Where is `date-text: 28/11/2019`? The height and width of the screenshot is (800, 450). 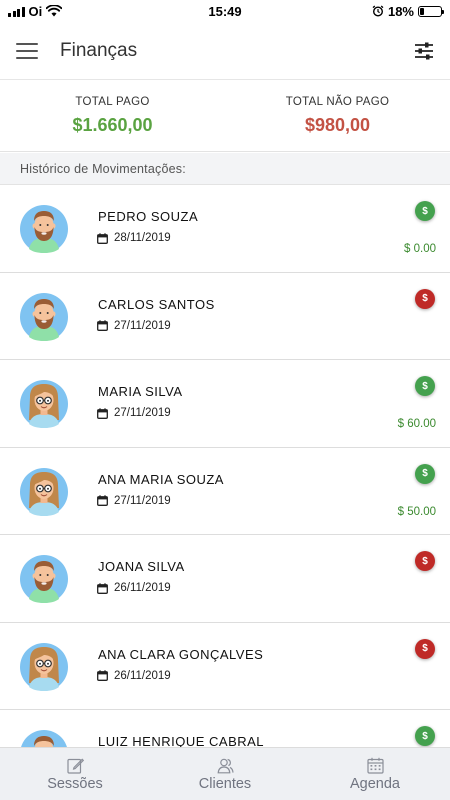
date-text: 28/11/2019 is located at coordinates (142, 238).